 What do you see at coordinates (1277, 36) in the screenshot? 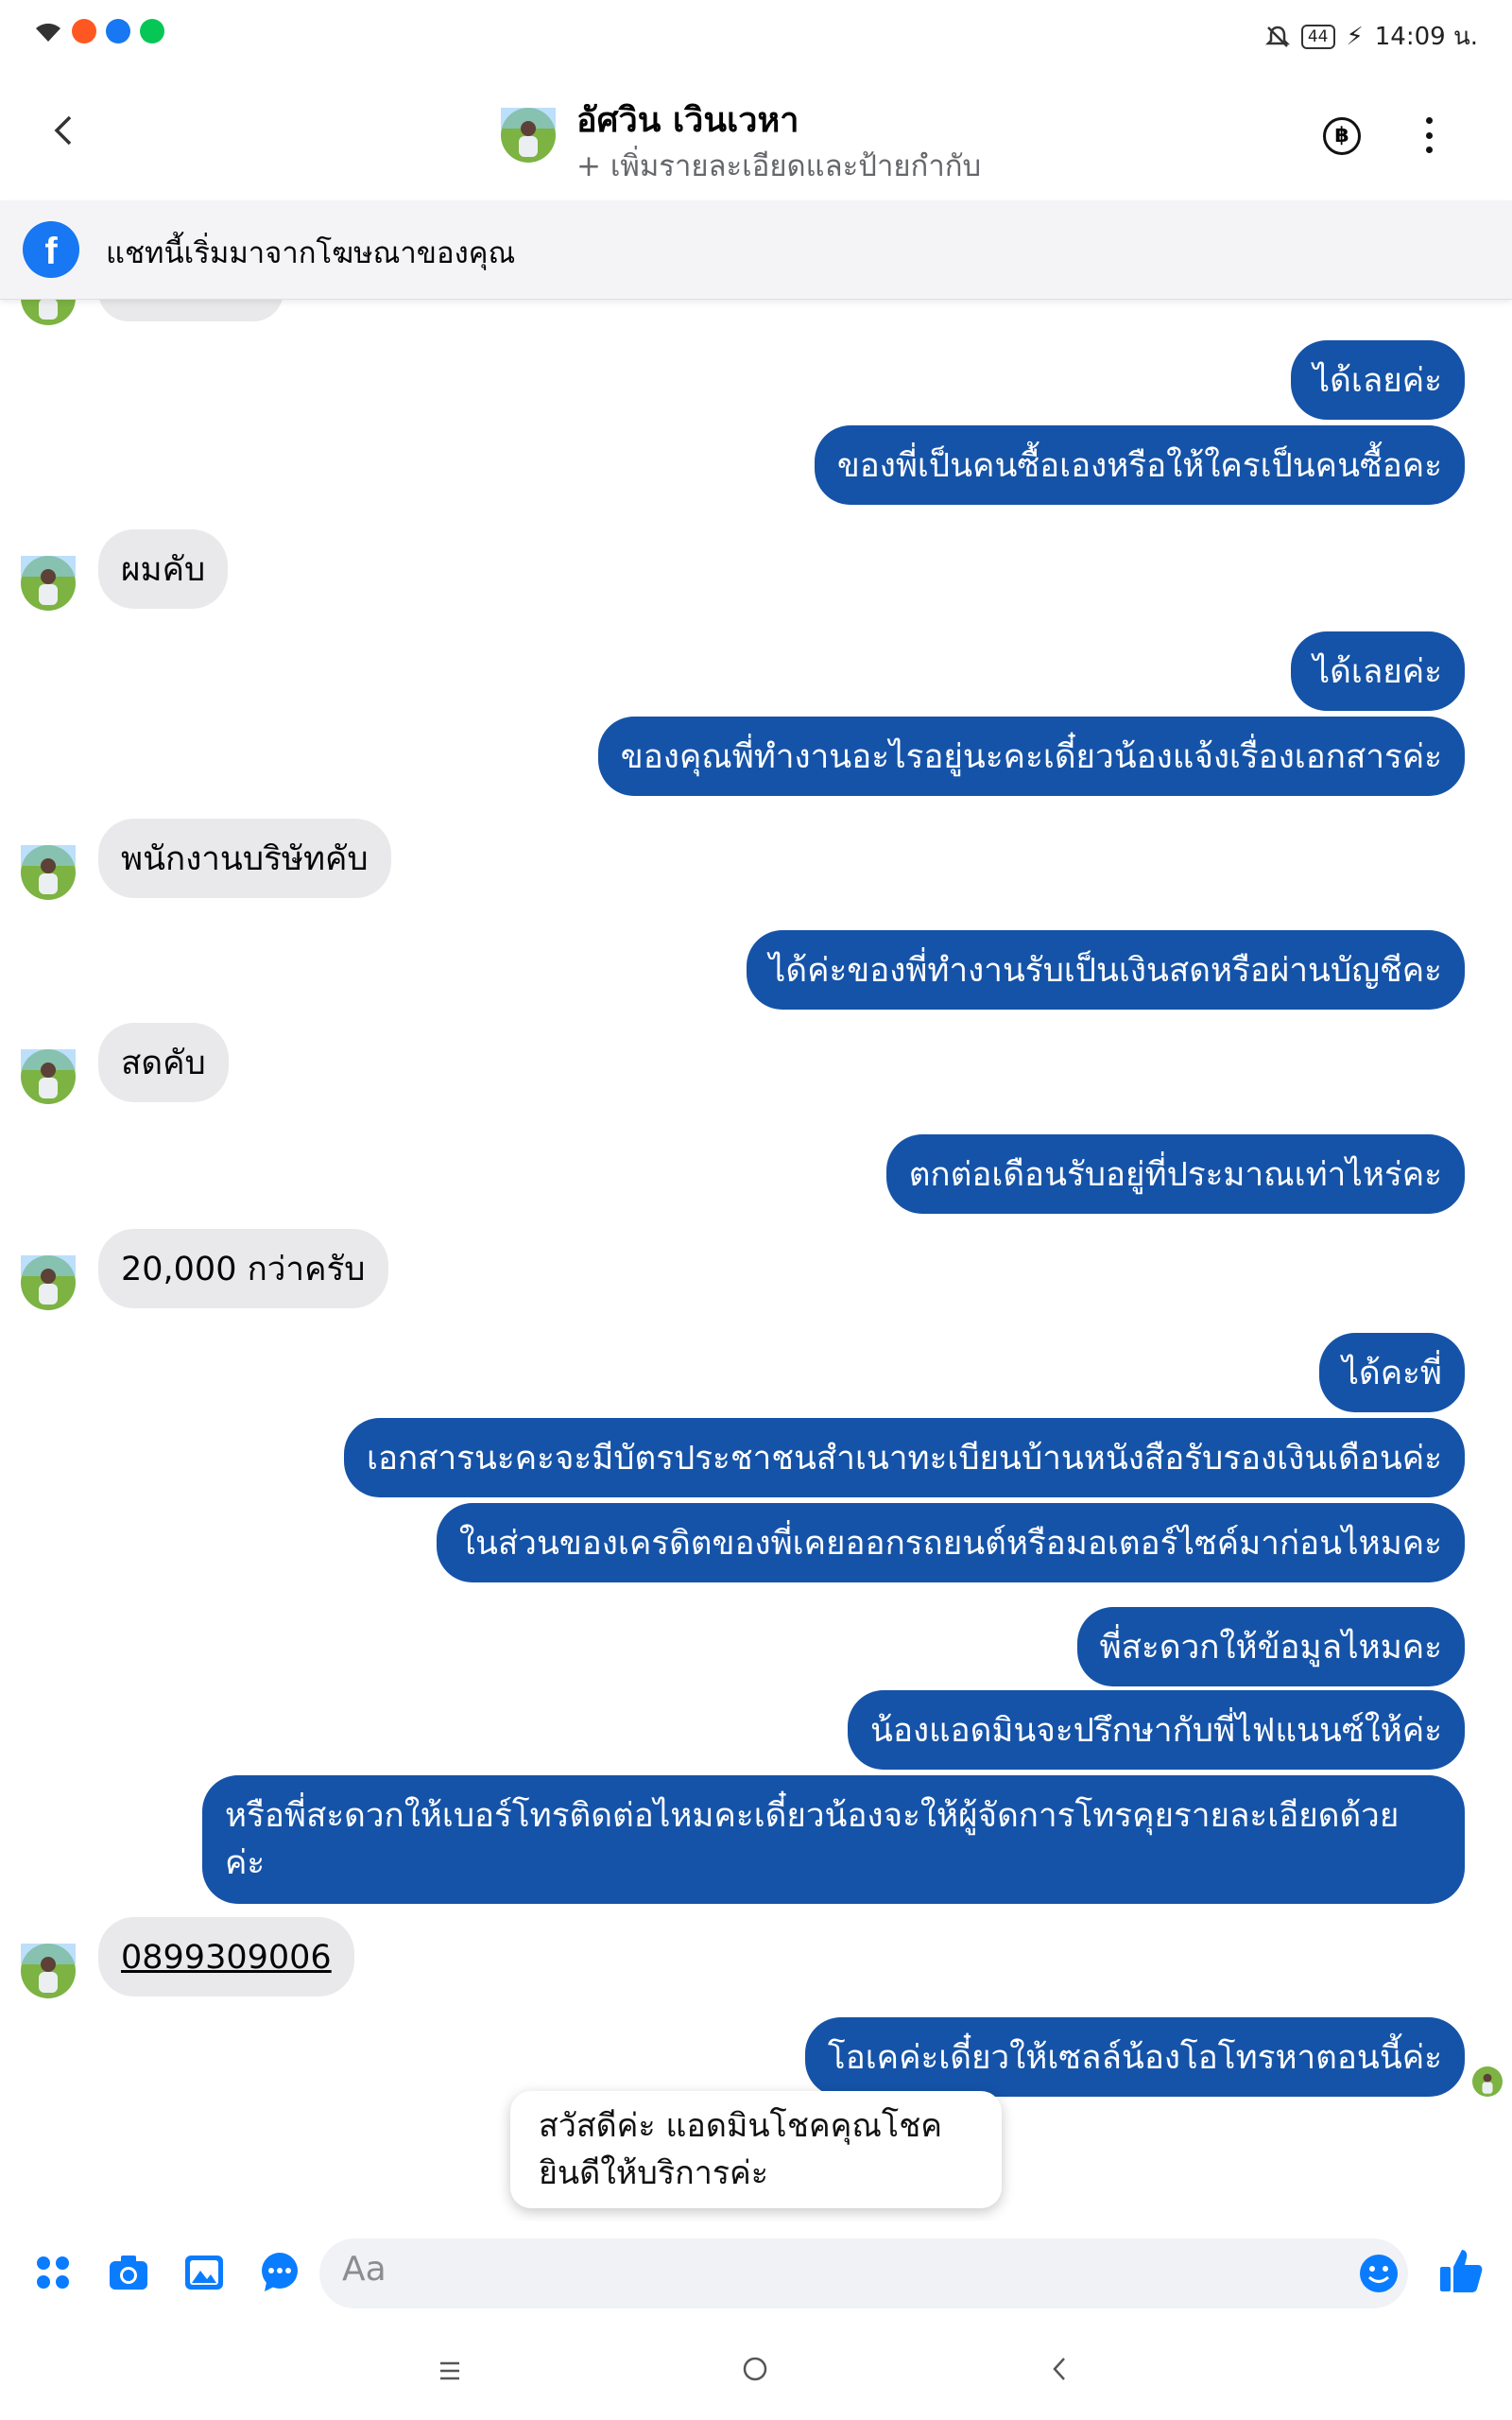
I see `bell-off-icon` at bounding box center [1277, 36].